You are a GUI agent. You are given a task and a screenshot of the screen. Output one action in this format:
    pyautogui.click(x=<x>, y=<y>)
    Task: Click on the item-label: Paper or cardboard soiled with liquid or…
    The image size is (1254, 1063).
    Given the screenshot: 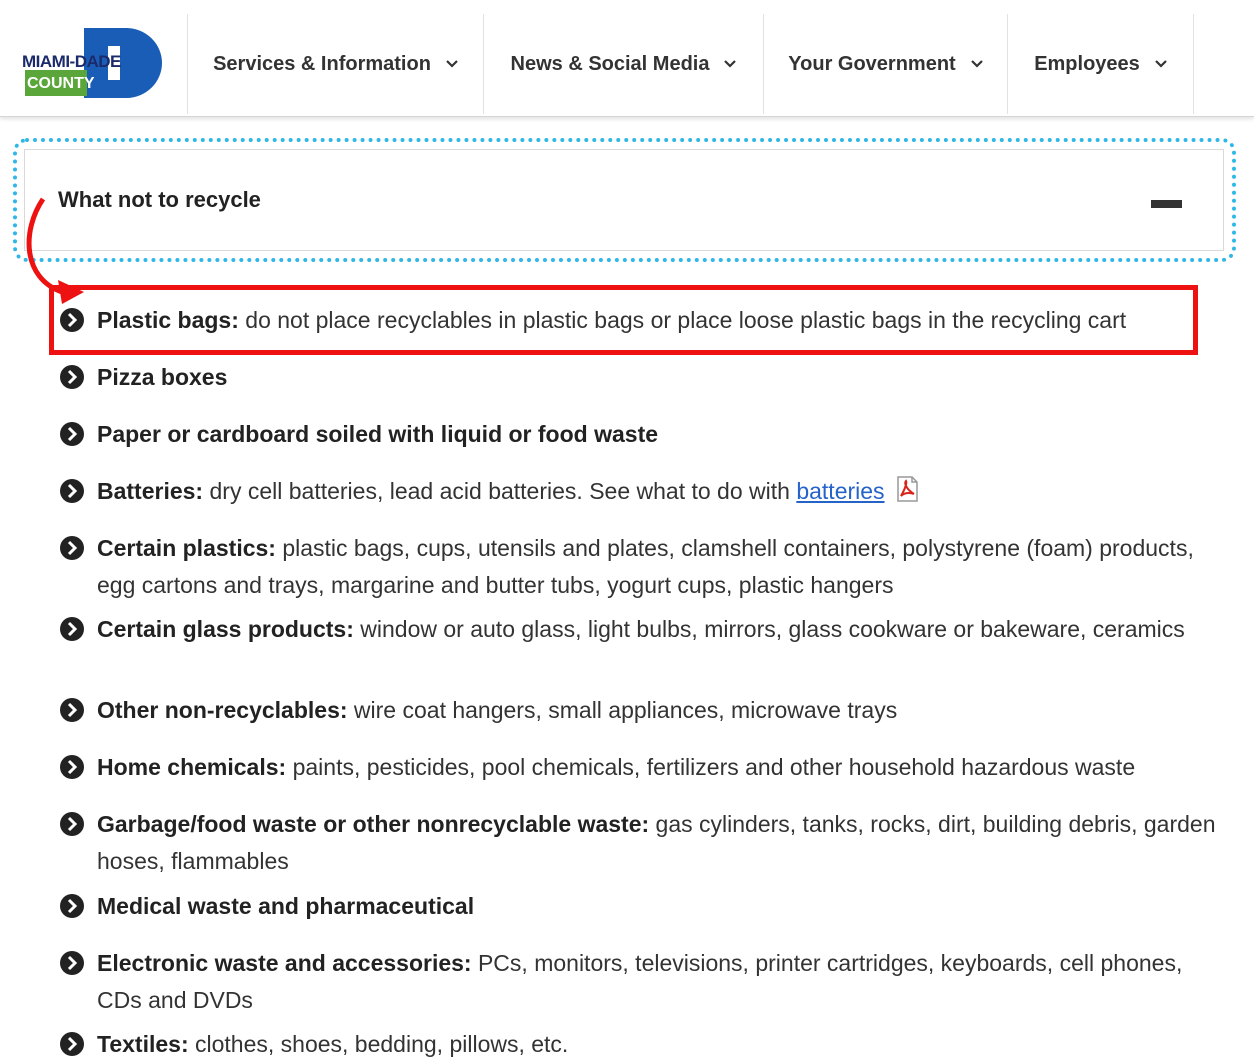 What is the action you would take?
    pyautogui.click(x=378, y=434)
    